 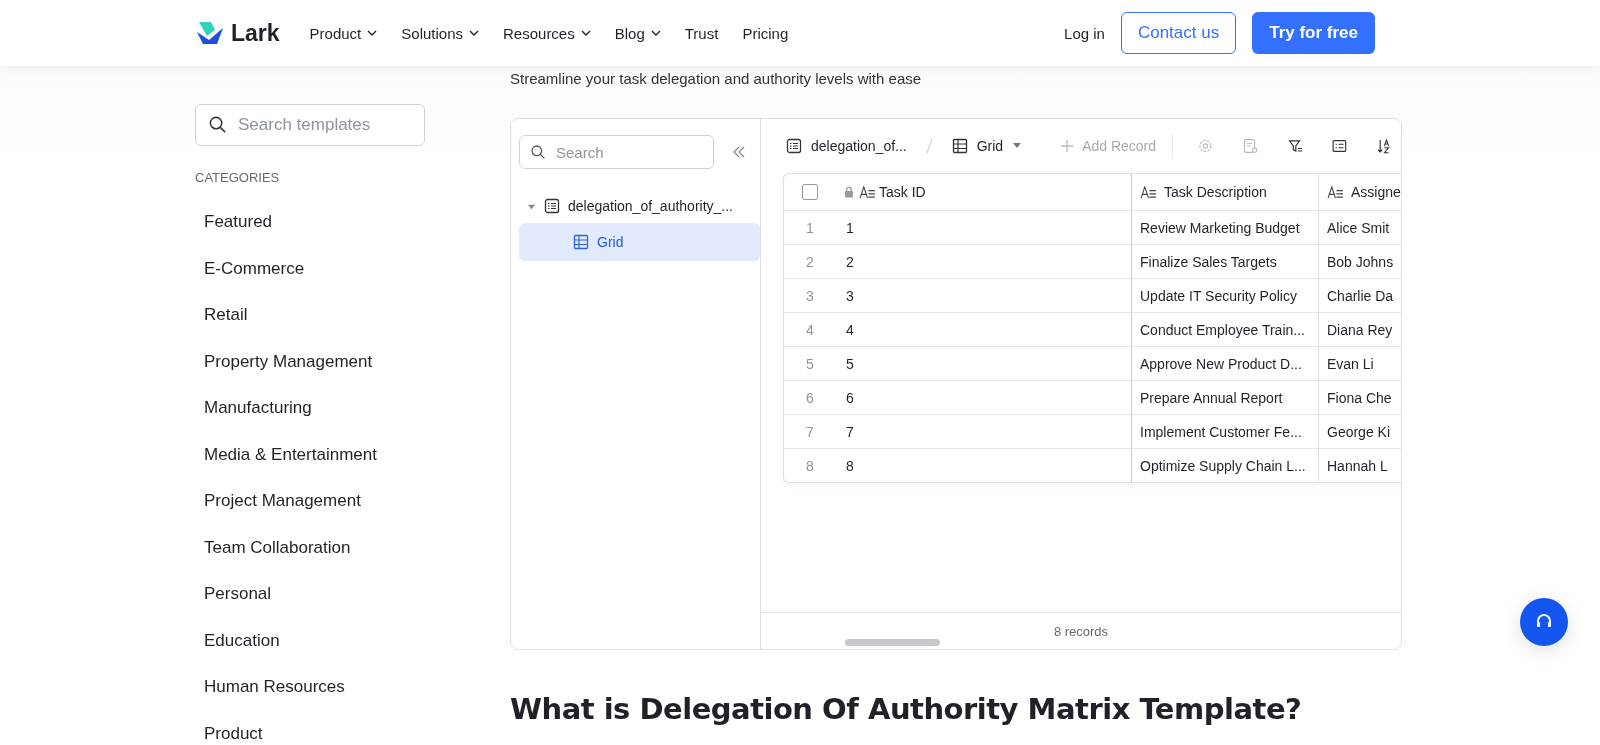 What do you see at coordinates (902, 192) in the screenshot?
I see `column-header: Task ID` at bounding box center [902, 192].